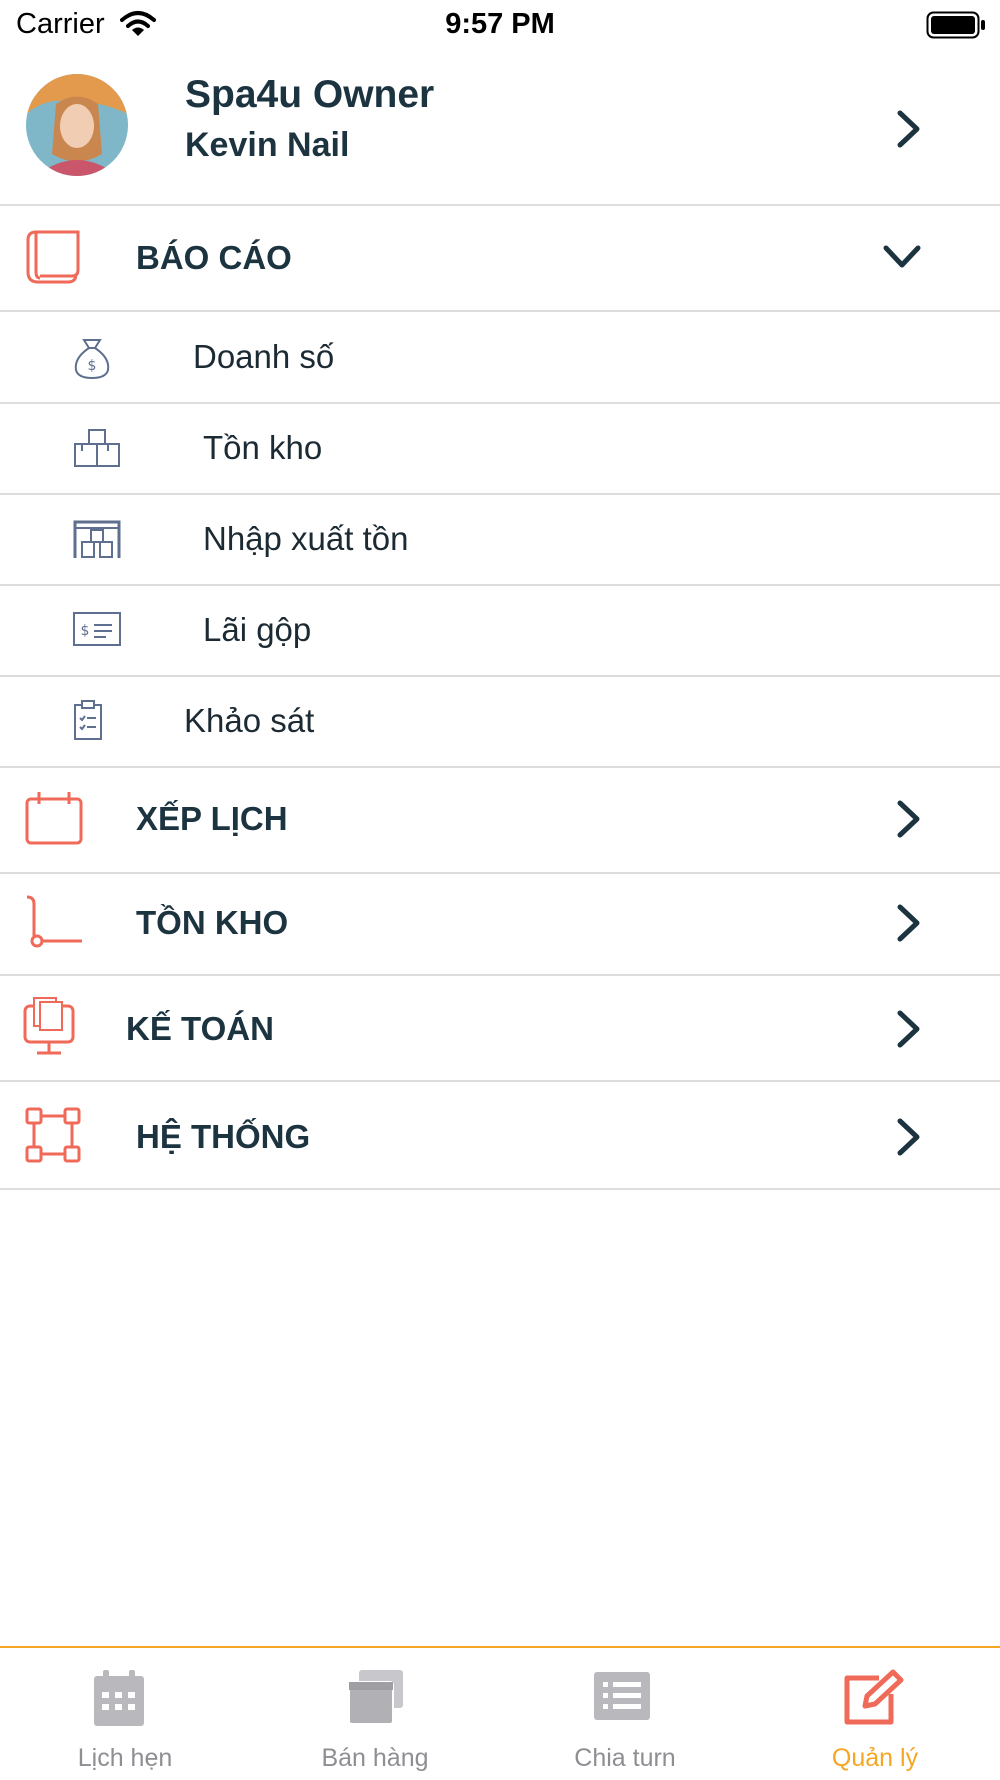 The image size is (1000, 1780). I want to click on report-item-label: Lãi gộp, so click(257, 629).